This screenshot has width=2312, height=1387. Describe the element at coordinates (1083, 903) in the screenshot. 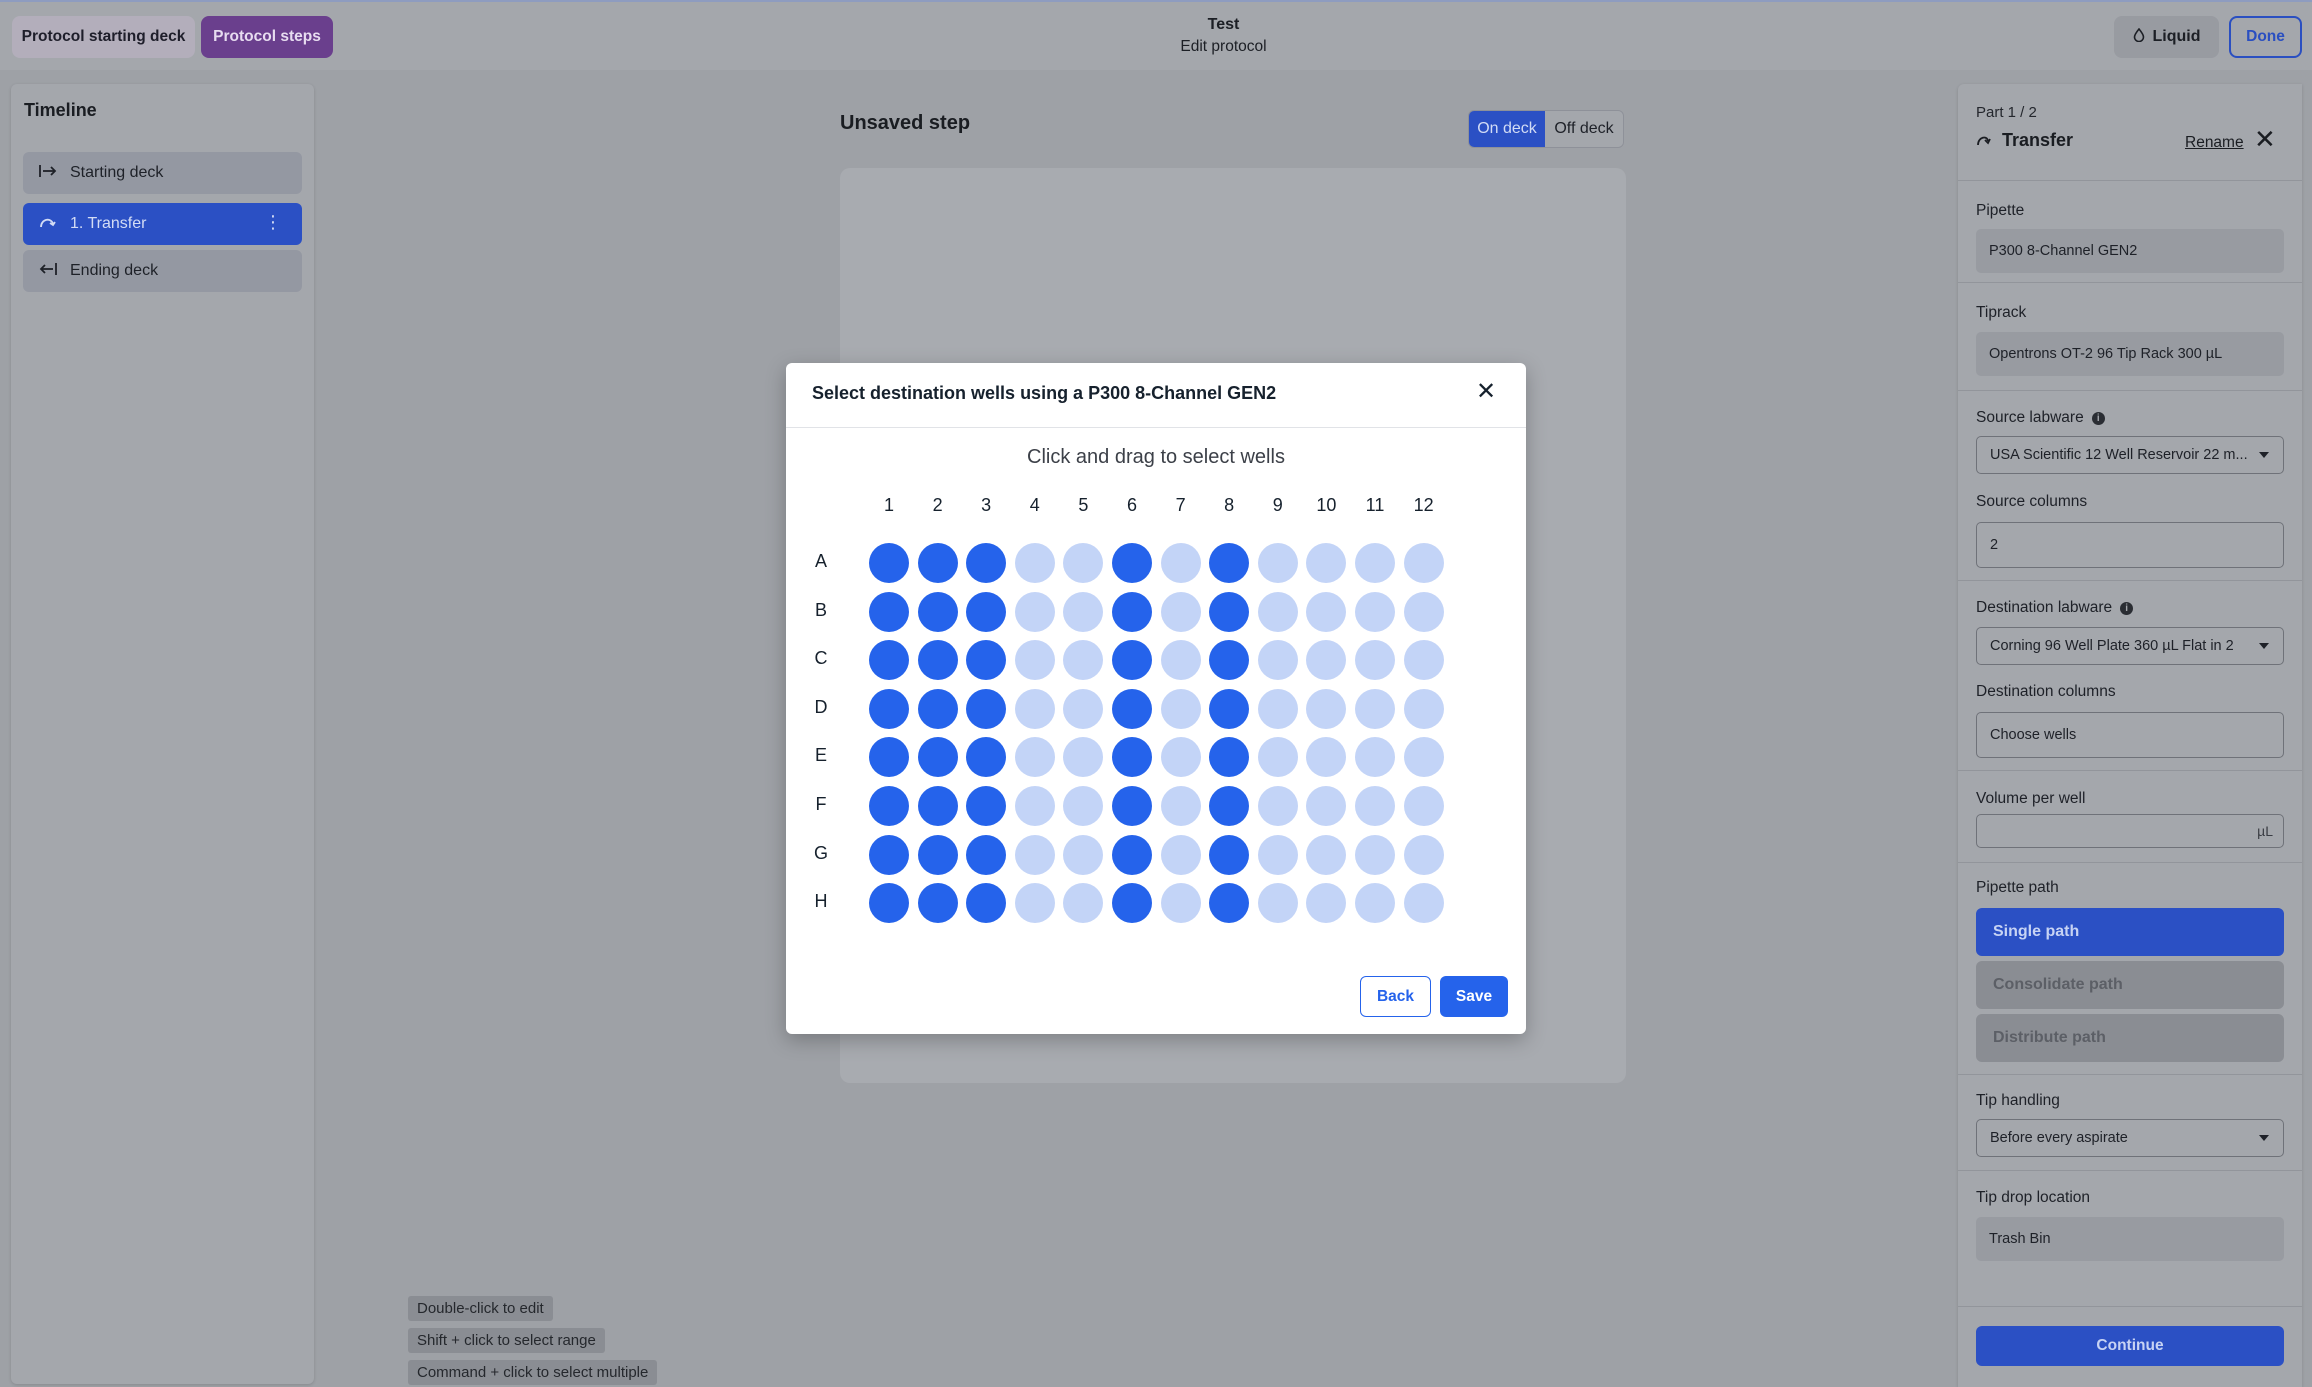

I see `well-H5` at that location.